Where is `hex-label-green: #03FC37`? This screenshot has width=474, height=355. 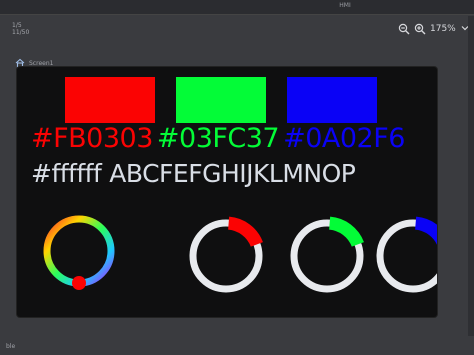 hex-label-green: #03FC37 is located at coordinates (218, 138).